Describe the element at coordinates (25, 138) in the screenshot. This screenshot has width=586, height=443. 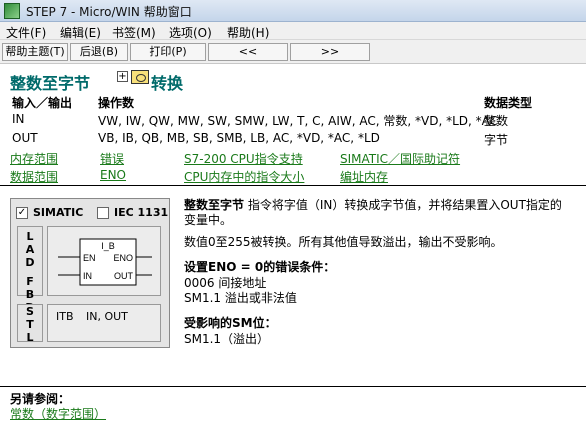
I see `row-out-io: OUT` at that location.